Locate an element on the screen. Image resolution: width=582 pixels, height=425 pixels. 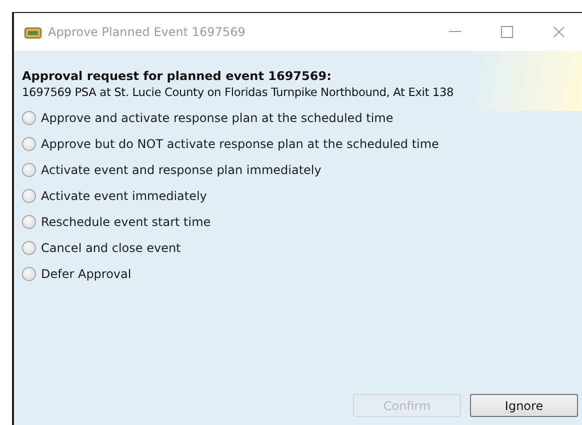
request-heading: Approval request for planned event 1697569: is located at coordinates (177, 76).